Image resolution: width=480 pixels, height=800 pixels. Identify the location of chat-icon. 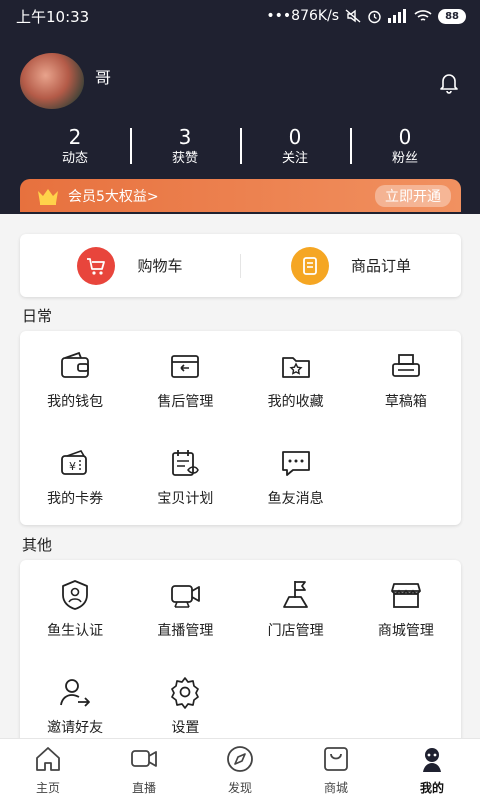
(295, 463).